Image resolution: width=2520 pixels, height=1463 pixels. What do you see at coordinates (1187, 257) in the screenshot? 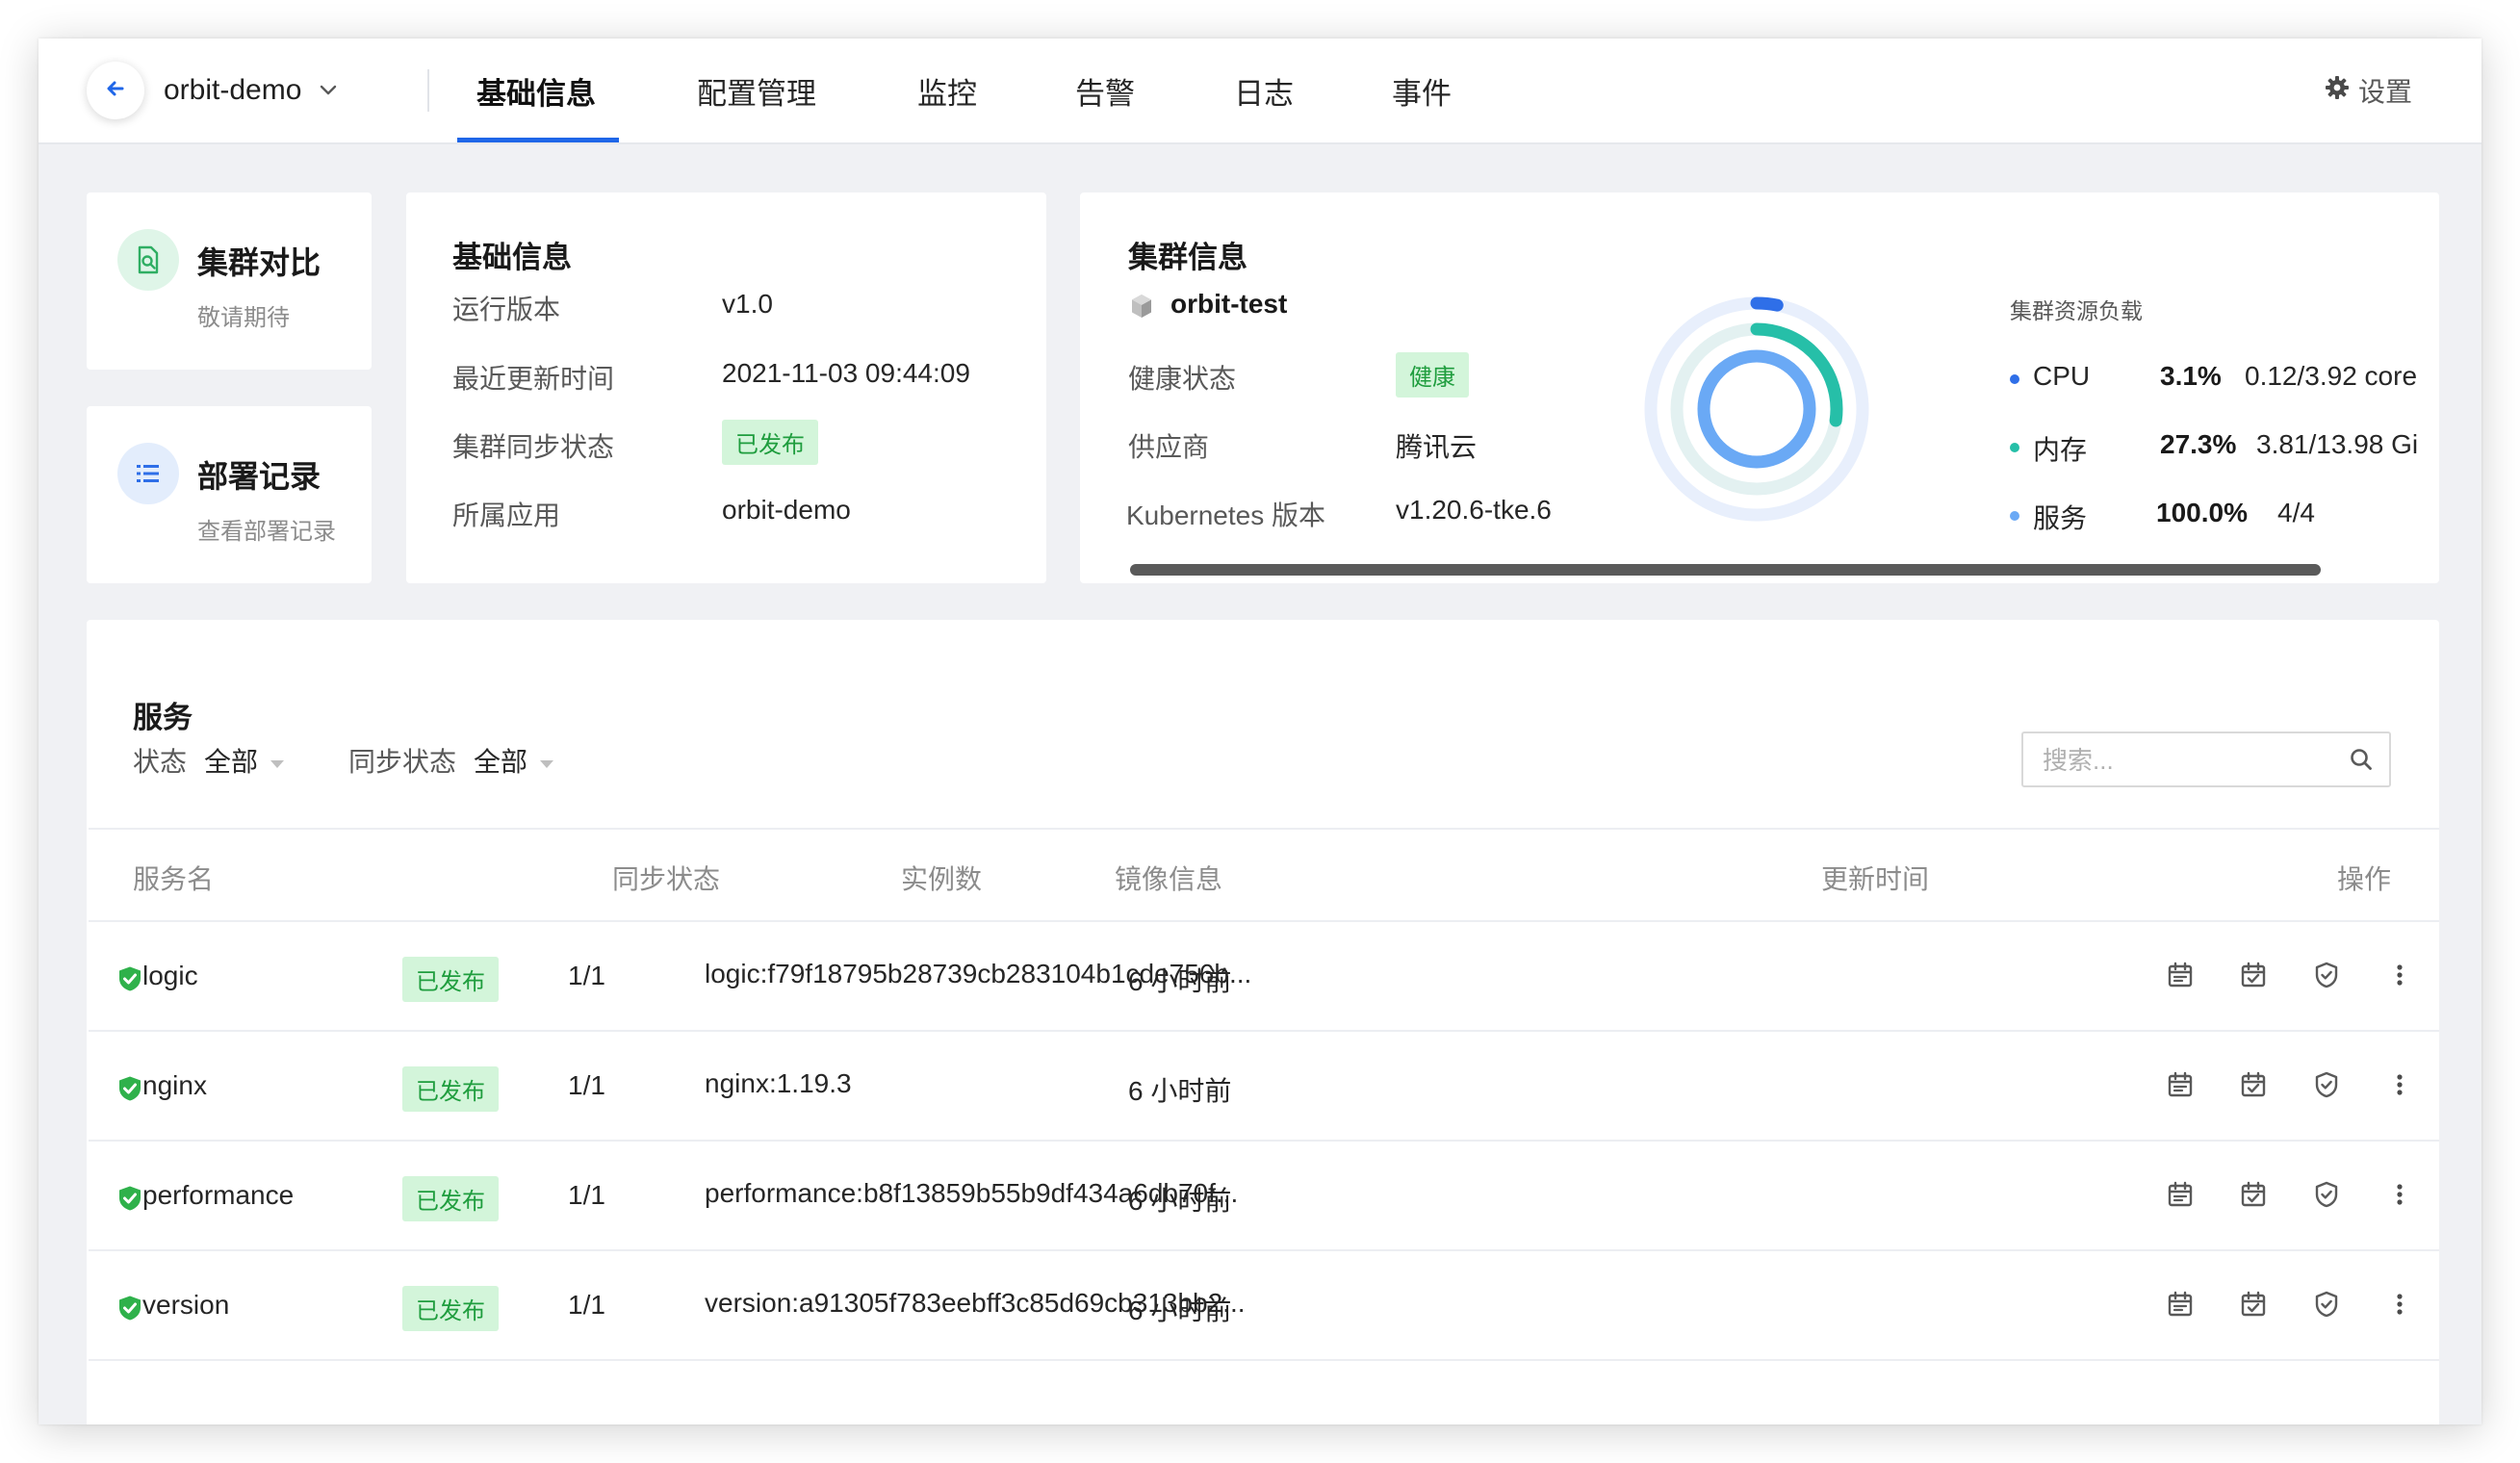
I see `cluster-info-title: 集群信息` at bounding box center [1187, 257].